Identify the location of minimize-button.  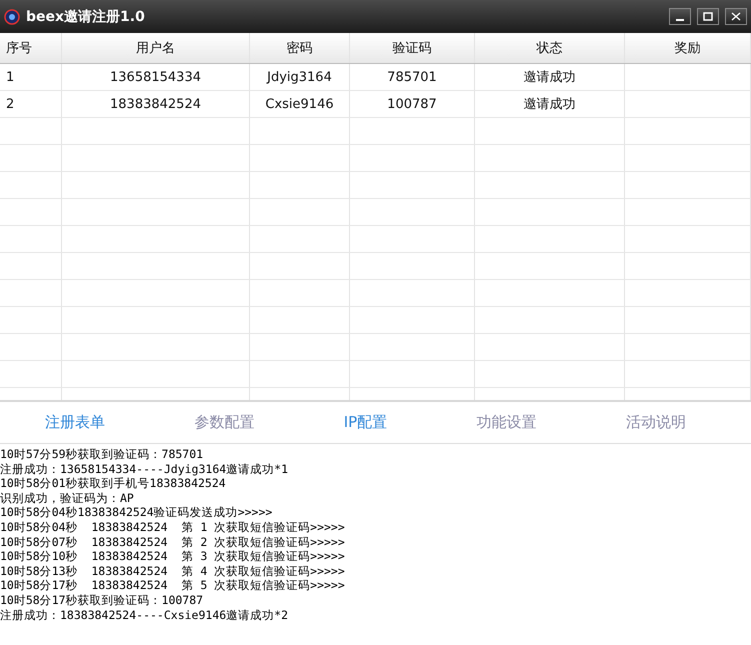
(680, 16).